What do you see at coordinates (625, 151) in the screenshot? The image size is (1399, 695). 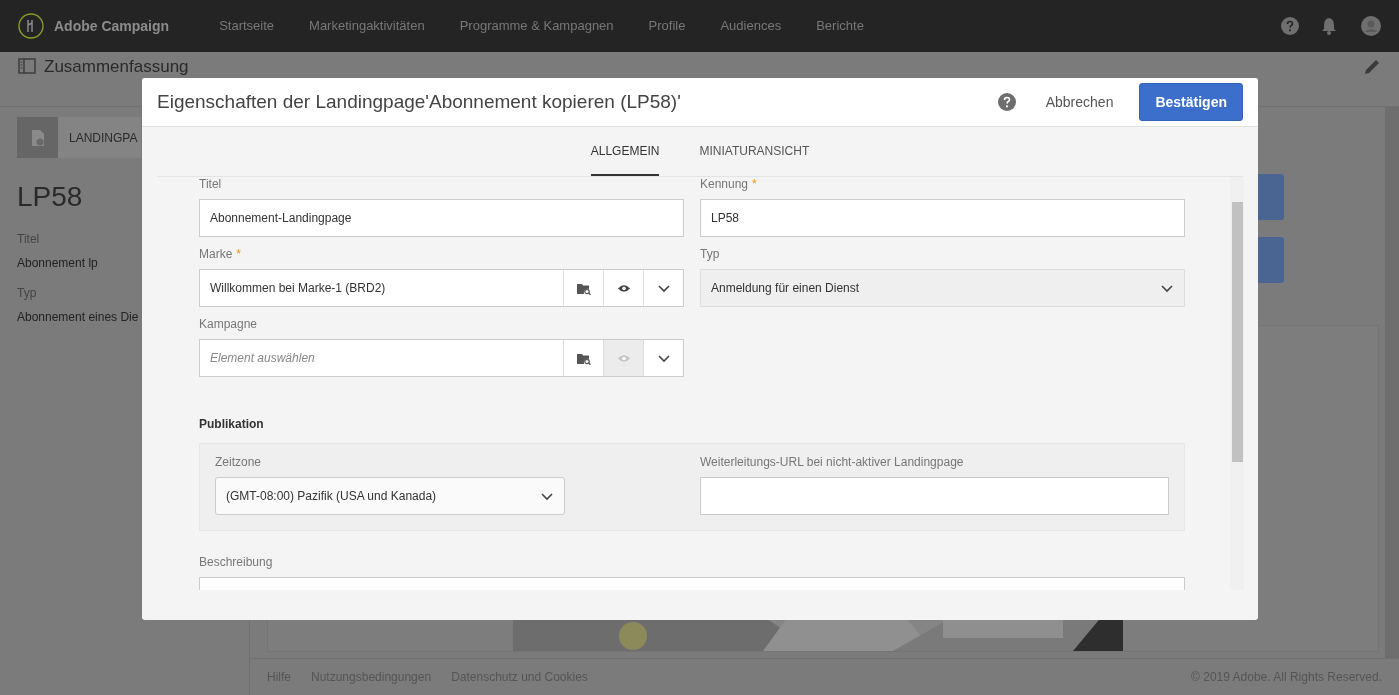 I see `tab: ALLGEMEIN` at bounding box center [625, 151].